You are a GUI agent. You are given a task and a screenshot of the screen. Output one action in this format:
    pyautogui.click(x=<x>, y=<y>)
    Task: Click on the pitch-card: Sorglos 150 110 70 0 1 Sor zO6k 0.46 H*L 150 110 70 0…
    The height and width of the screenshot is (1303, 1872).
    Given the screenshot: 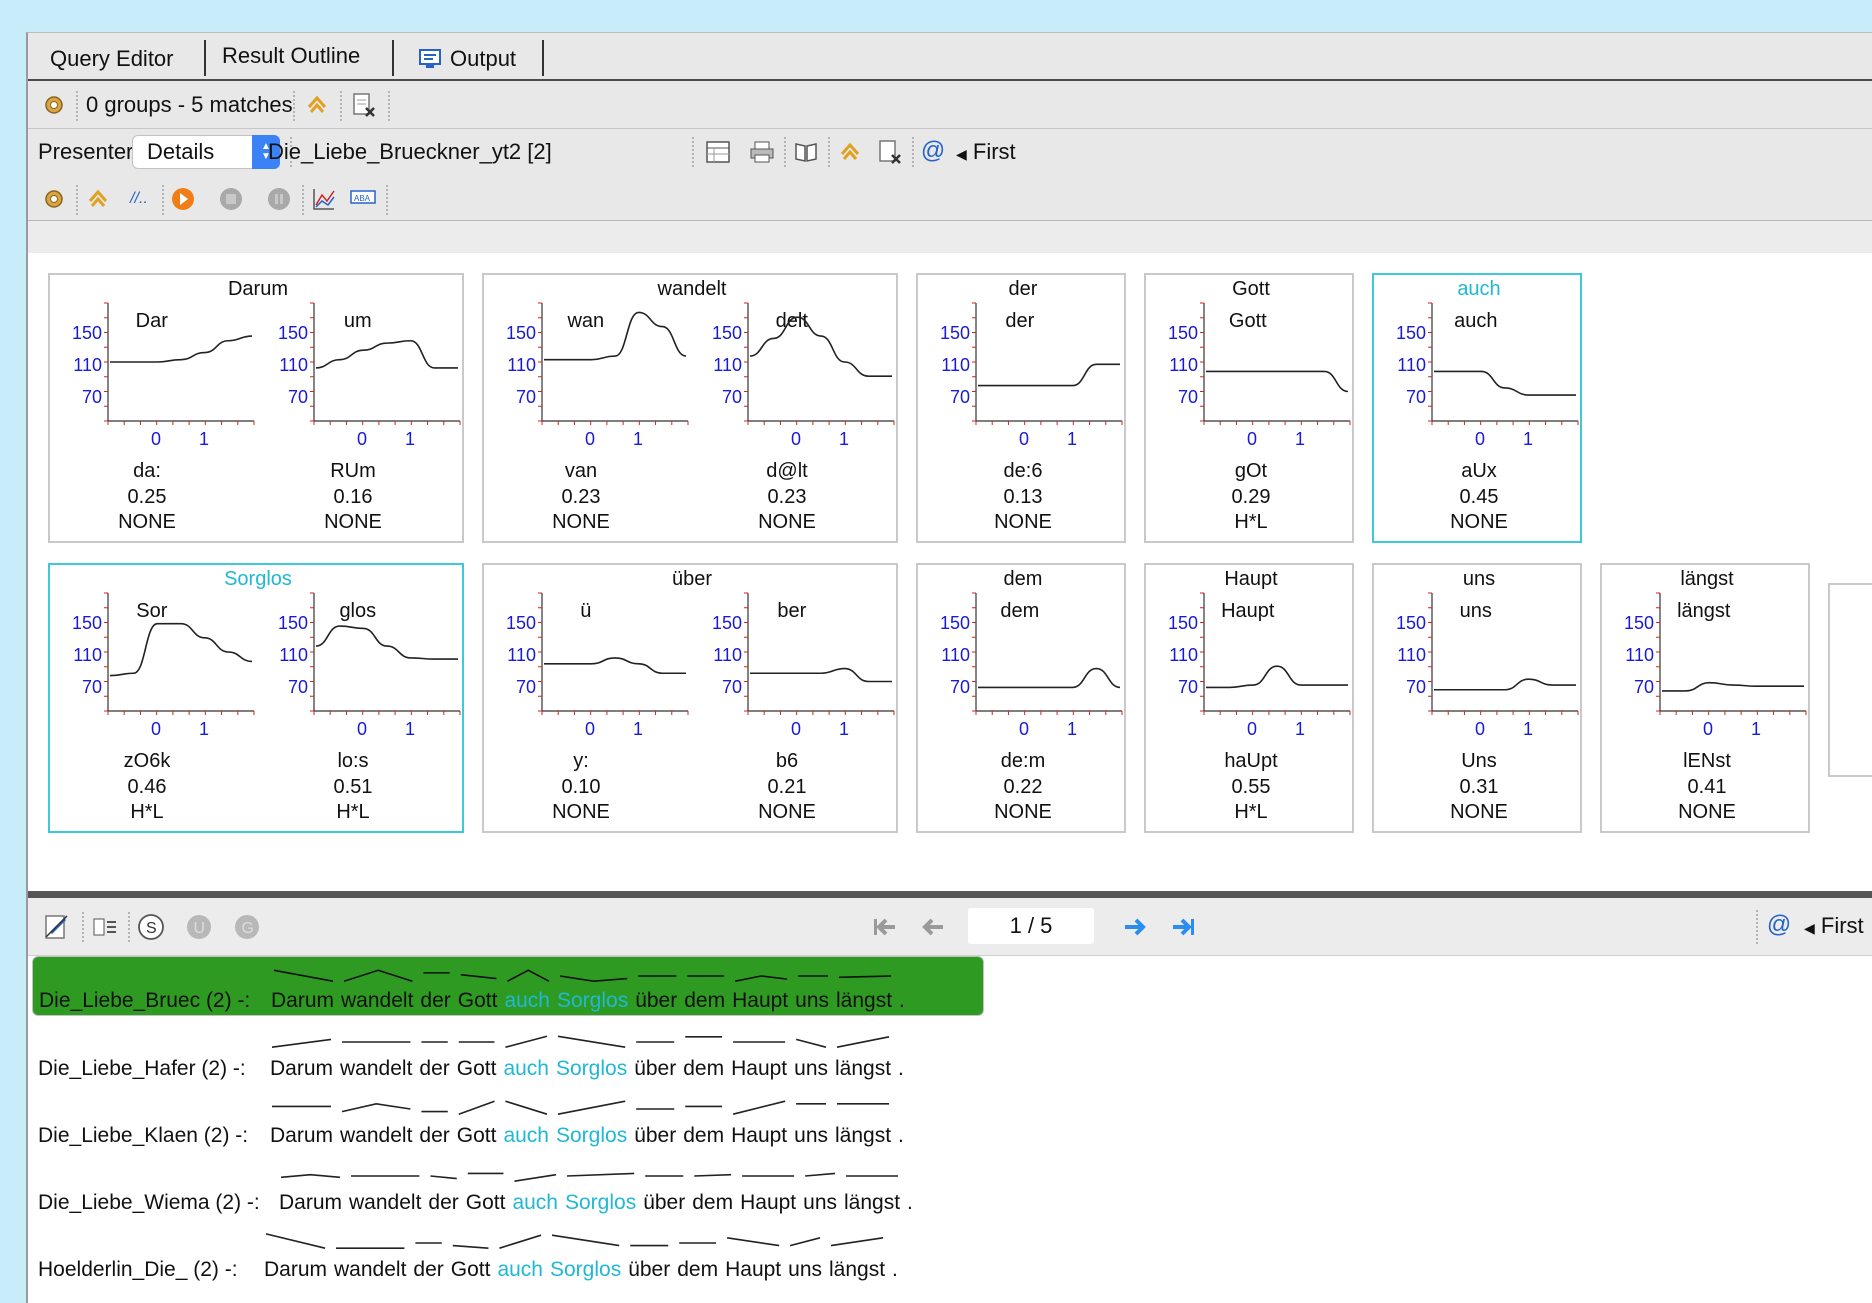 What is the action you would take?
    pyautogui.click(x=256, y=698)
    